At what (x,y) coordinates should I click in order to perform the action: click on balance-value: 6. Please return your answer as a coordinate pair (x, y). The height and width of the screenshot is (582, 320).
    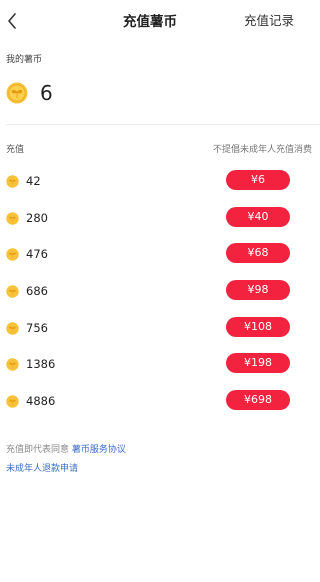
    Looking at the image, I should click on (46, 93).